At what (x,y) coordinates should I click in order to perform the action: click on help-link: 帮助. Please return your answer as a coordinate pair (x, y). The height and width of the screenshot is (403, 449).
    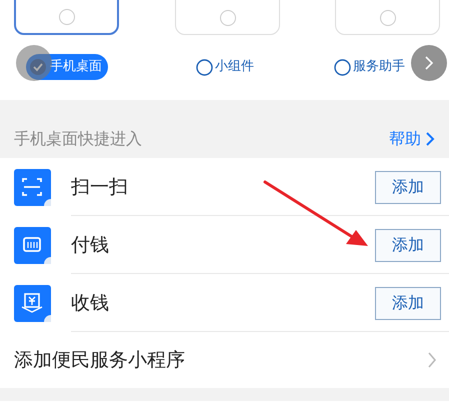
    Looking at the image, I should click on (412, 139).